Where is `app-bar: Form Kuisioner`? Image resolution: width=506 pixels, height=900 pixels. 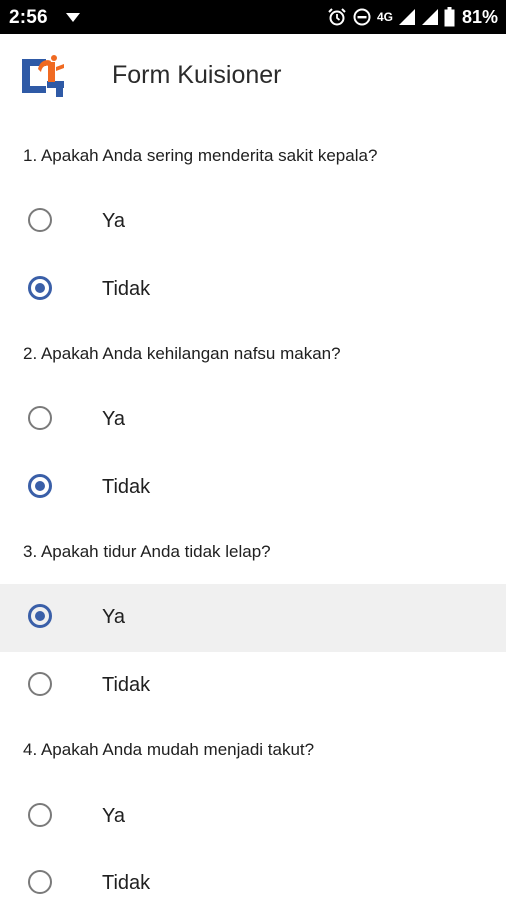 app-bar: Form Kuisioner is located at coordinates (253, 75).